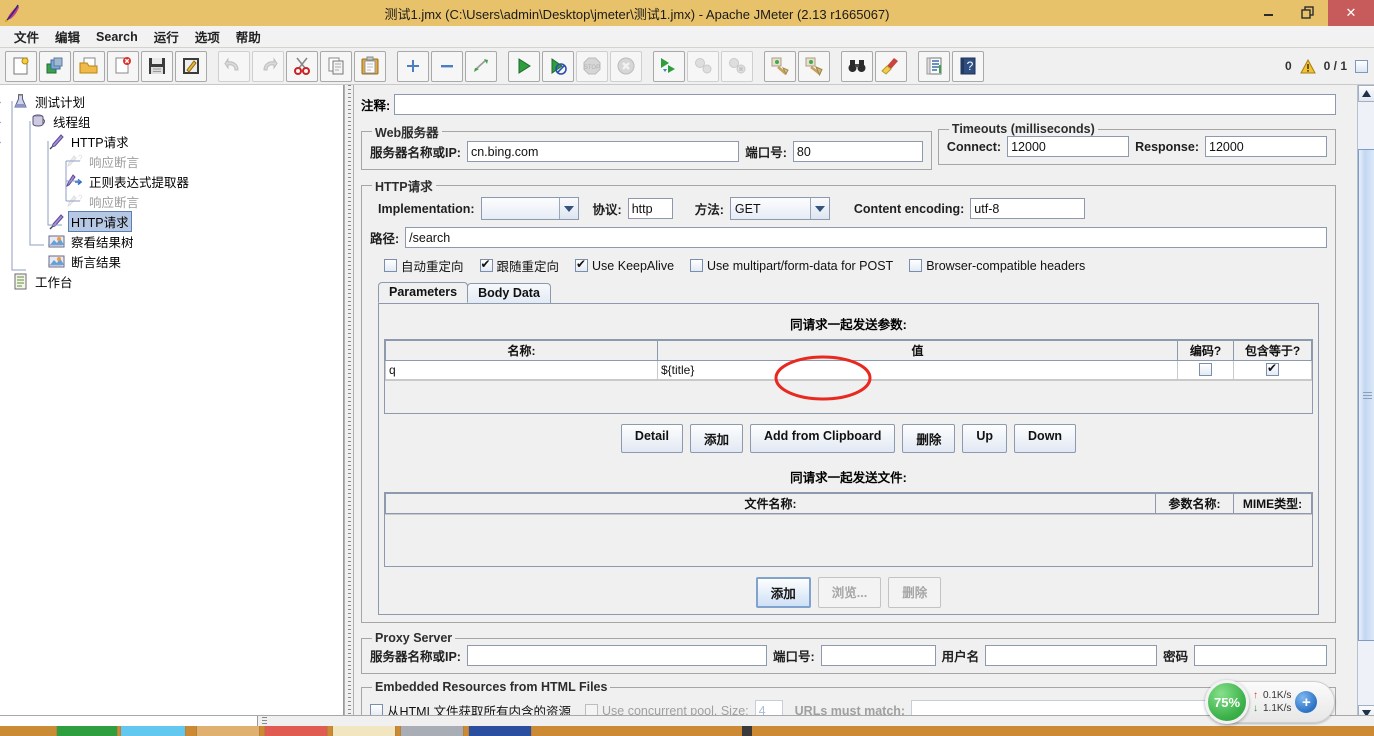  What do you see at coordinates (519, 265) in the screenshot?
I see `checkbox-follow-redirect: 跟随重定向` at bounding box center [519, 265].